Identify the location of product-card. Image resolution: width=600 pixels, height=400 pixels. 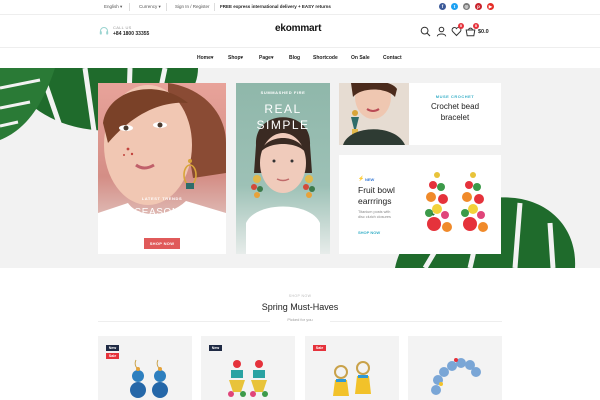
(455, 368).